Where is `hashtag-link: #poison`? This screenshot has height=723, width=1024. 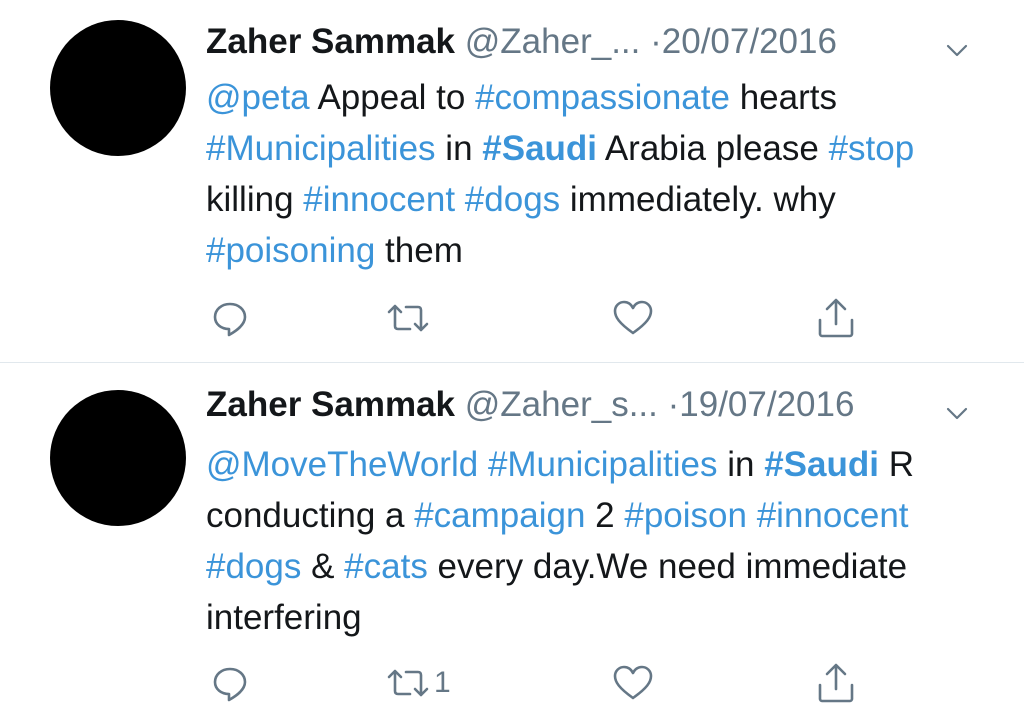 hashtag-link: #poison is located at coordinates (685, 515).